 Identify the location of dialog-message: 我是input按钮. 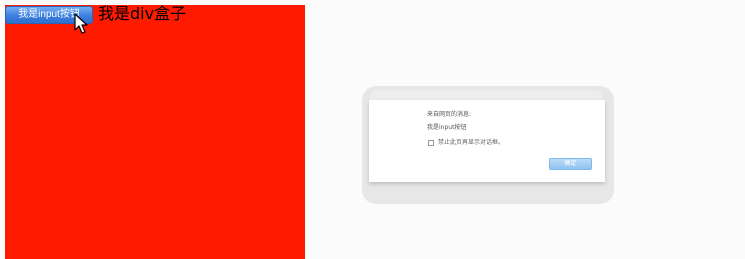
(447, 127).